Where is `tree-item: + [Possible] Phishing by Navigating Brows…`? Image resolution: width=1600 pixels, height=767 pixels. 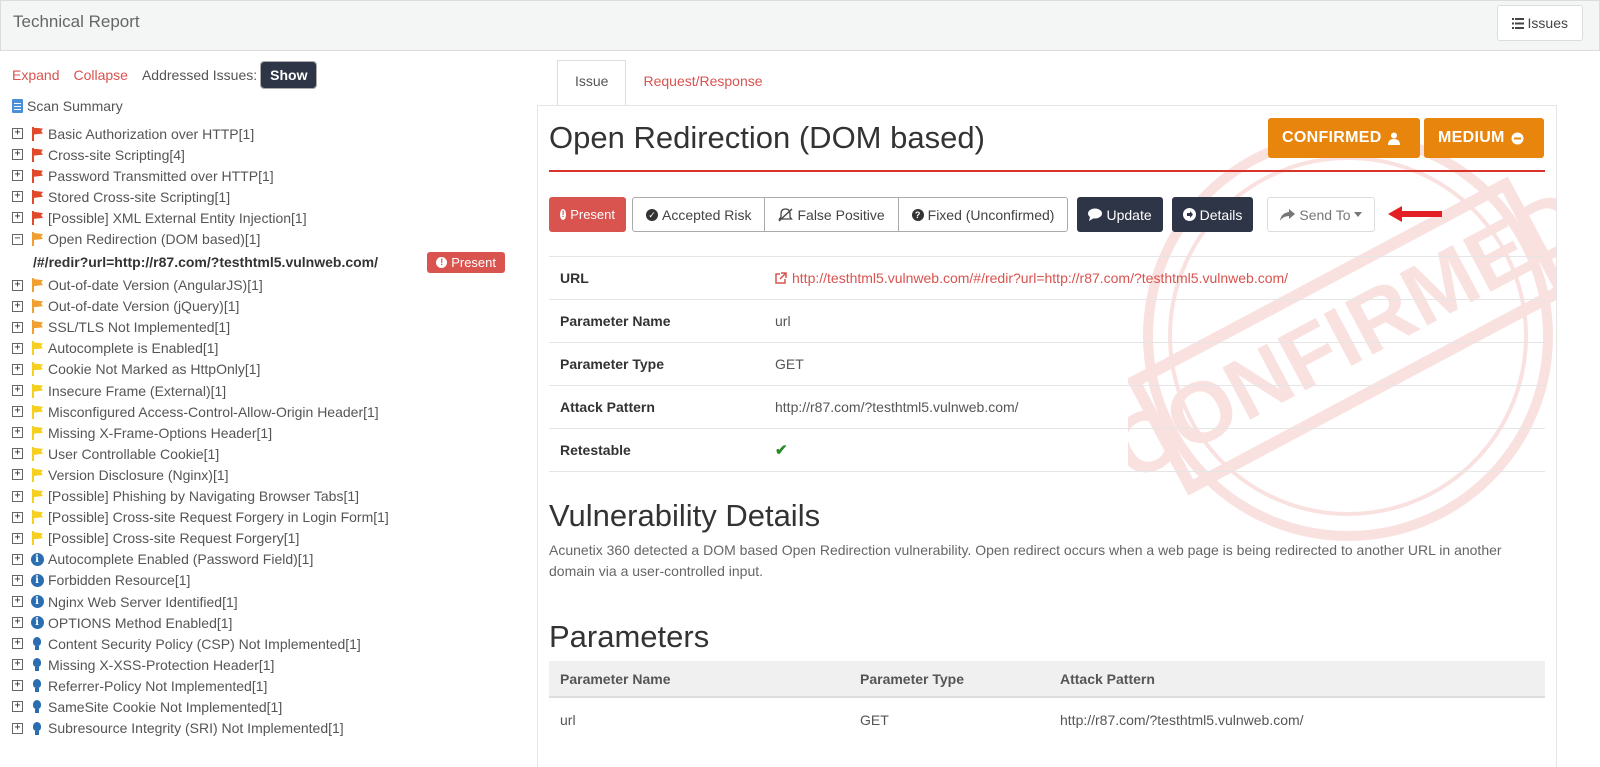 tree-item: + [Possible] Phishing by Navigating Brows… is located at coordinates (272, 496).